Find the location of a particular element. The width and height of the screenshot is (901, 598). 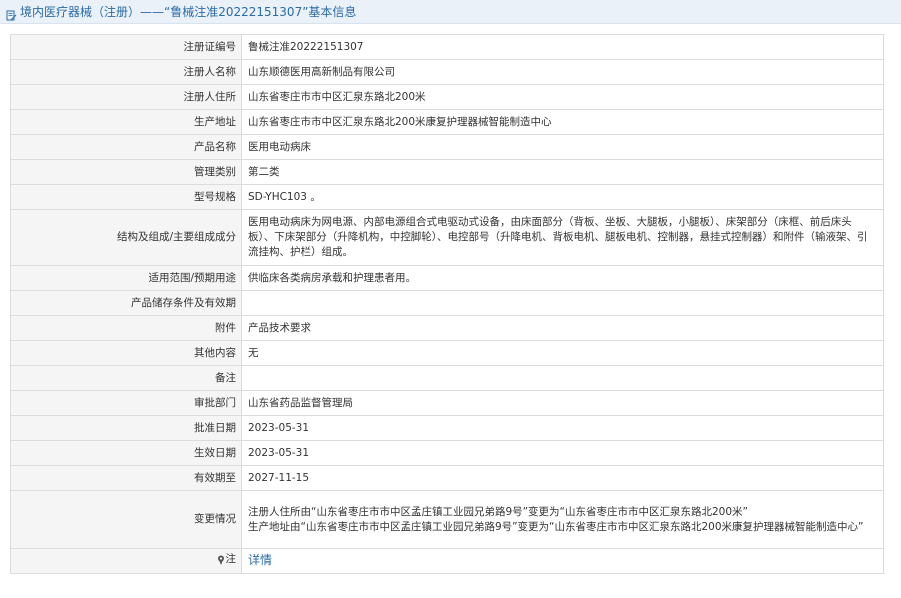

table-row: 生效日期 2023-05-31 is located at coordinates (447, 453).